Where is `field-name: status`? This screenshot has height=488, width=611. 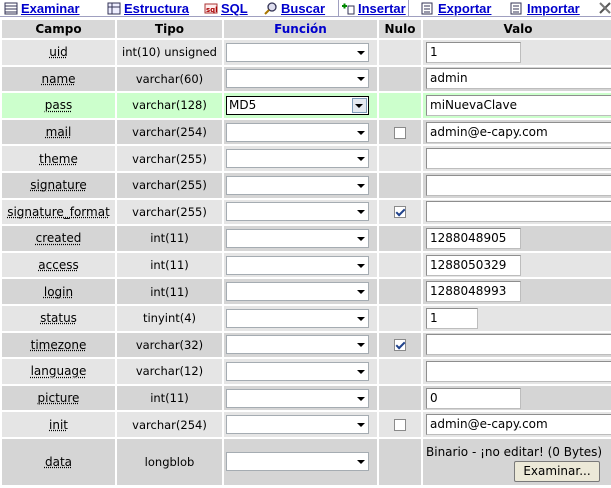
field-name: status is located at coordinates (58, 318).